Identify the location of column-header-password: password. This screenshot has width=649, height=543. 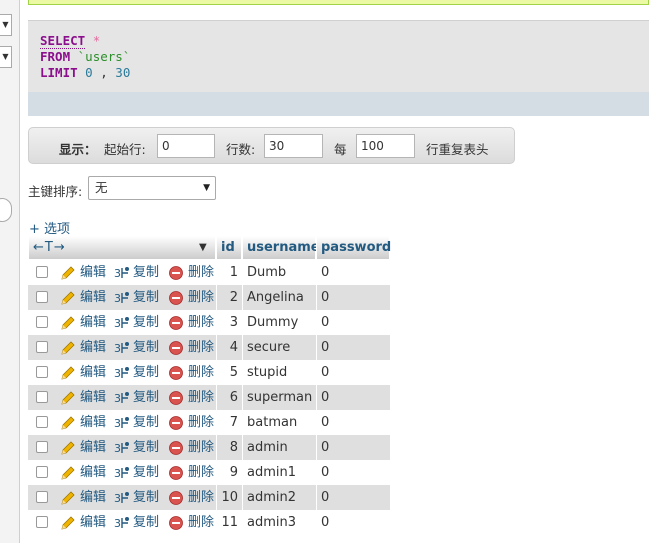
(353, 247).